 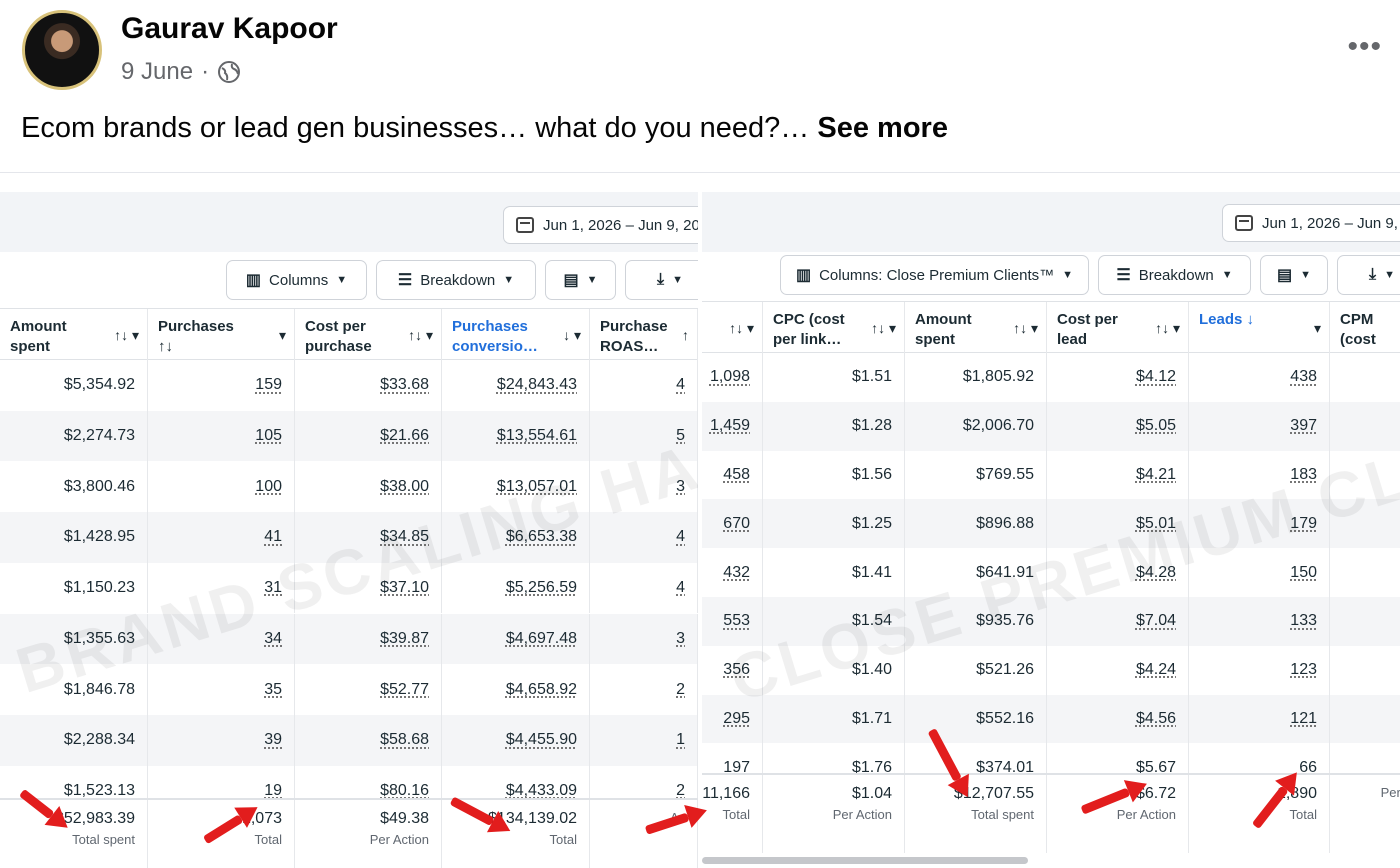 What do you see at coordinates (1118, 719) in the screenshot?
I see `table-cell: $4.56` at bounding box center [1118, 719].